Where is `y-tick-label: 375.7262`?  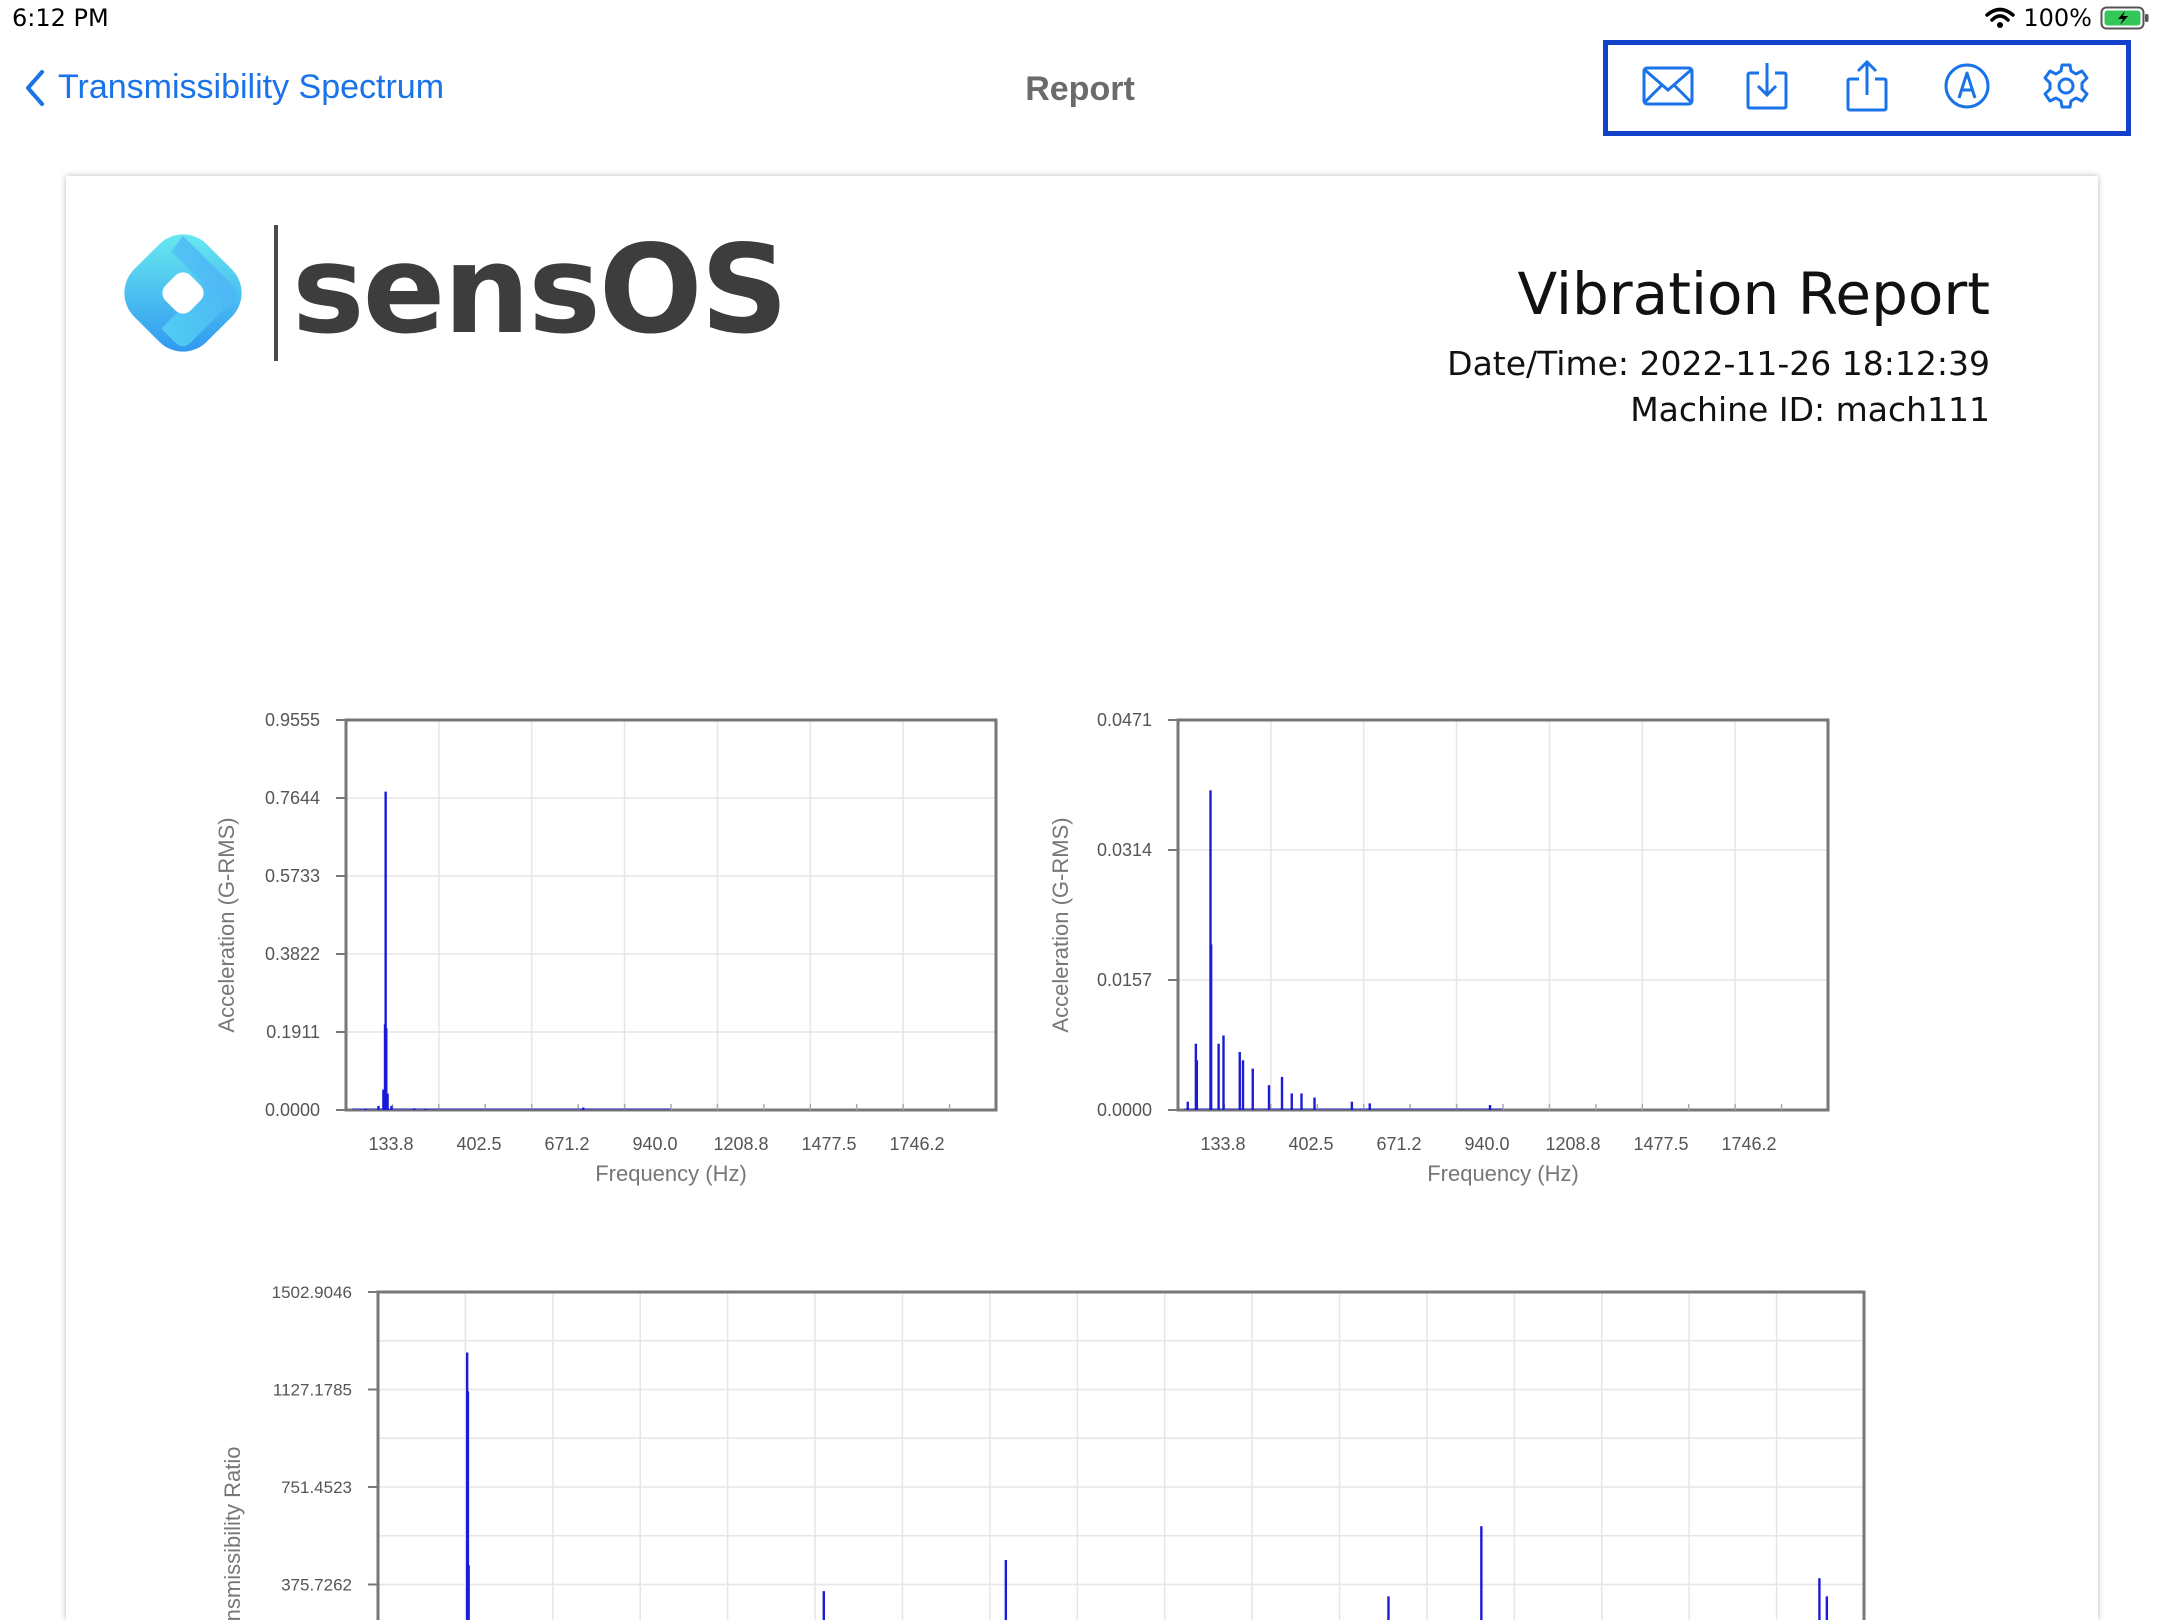 y-tick-label: 375.7262 is located at coordinates (316, 1585).